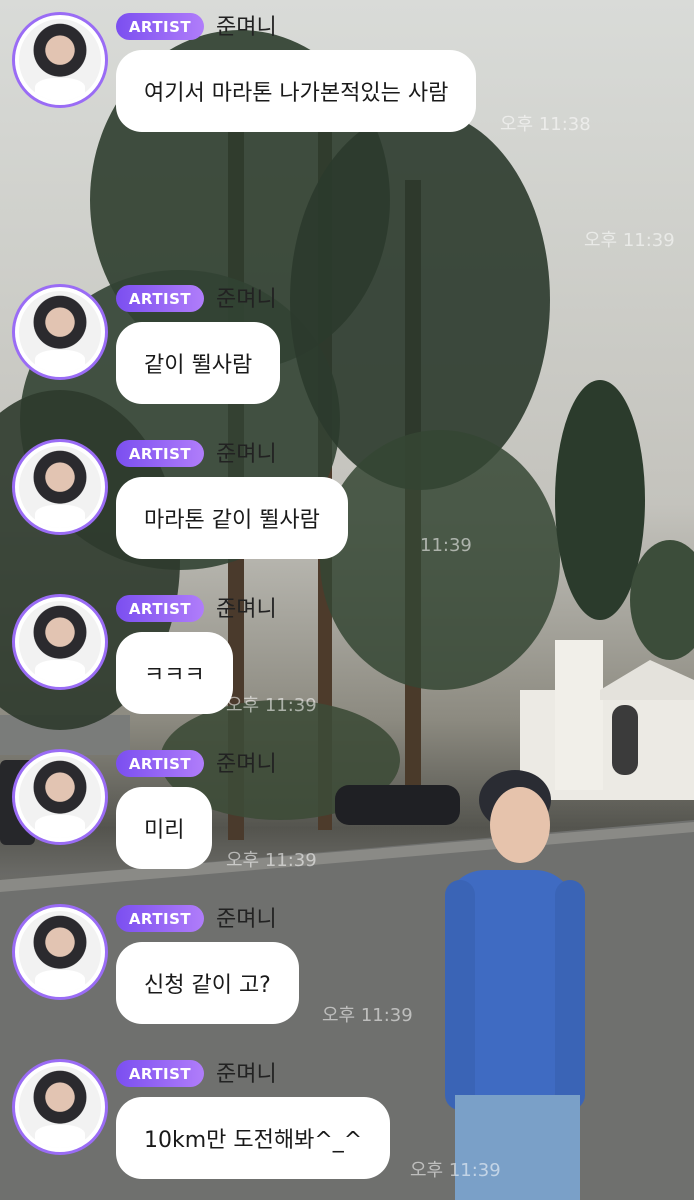  I want to click on message-time: 오후 11:38, so click(545, 124).